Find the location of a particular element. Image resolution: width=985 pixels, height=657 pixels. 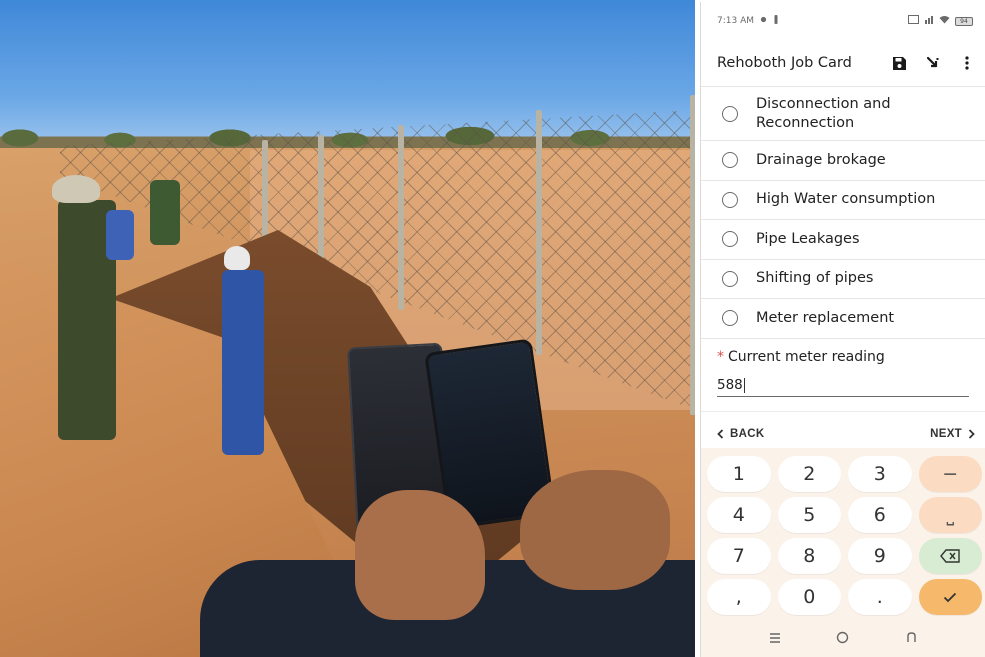

system-navigation-bar is located at coordinates (843, 639).